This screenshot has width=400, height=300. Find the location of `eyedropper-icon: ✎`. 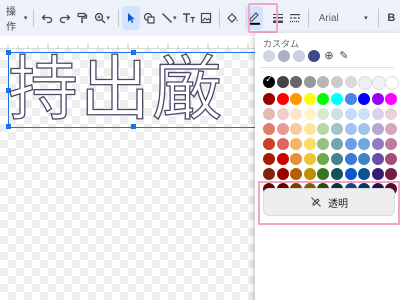

eyedropper-icon: ✎ is located at coordinates (344, 55).